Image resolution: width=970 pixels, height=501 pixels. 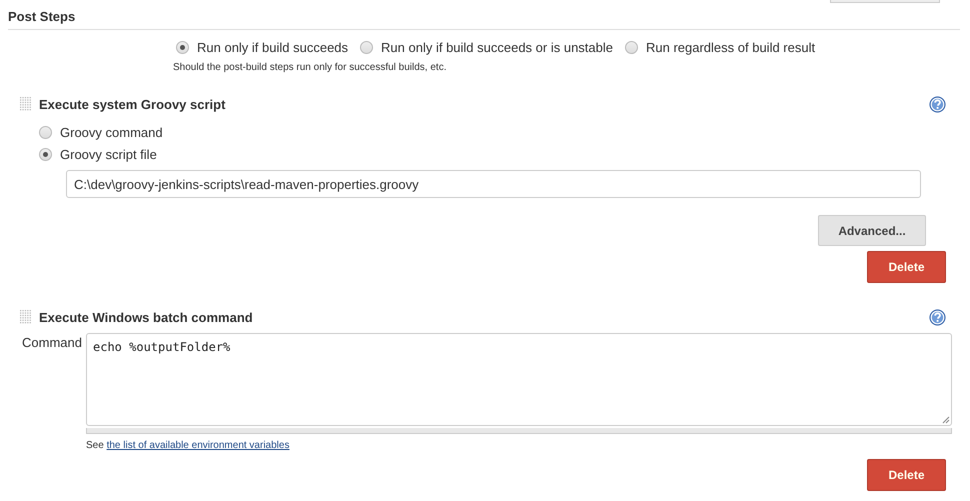 What do you see at coordinates (198, 445) in the screenshot?
I see `variables-link: the list of available environment variables` at bounding box center [198, 445].